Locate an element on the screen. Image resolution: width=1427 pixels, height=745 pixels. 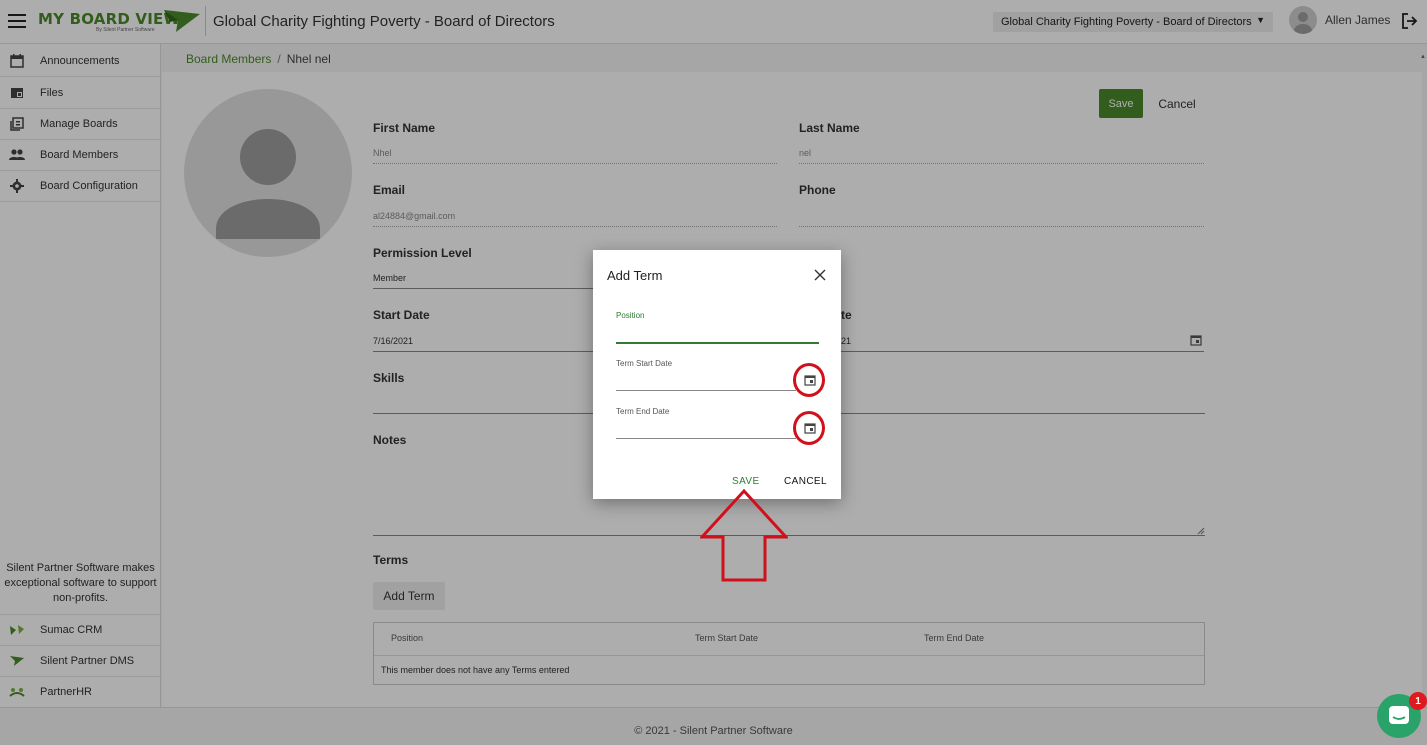
term-start-date-label: Term Start Date is located at coordinates (644, 363).